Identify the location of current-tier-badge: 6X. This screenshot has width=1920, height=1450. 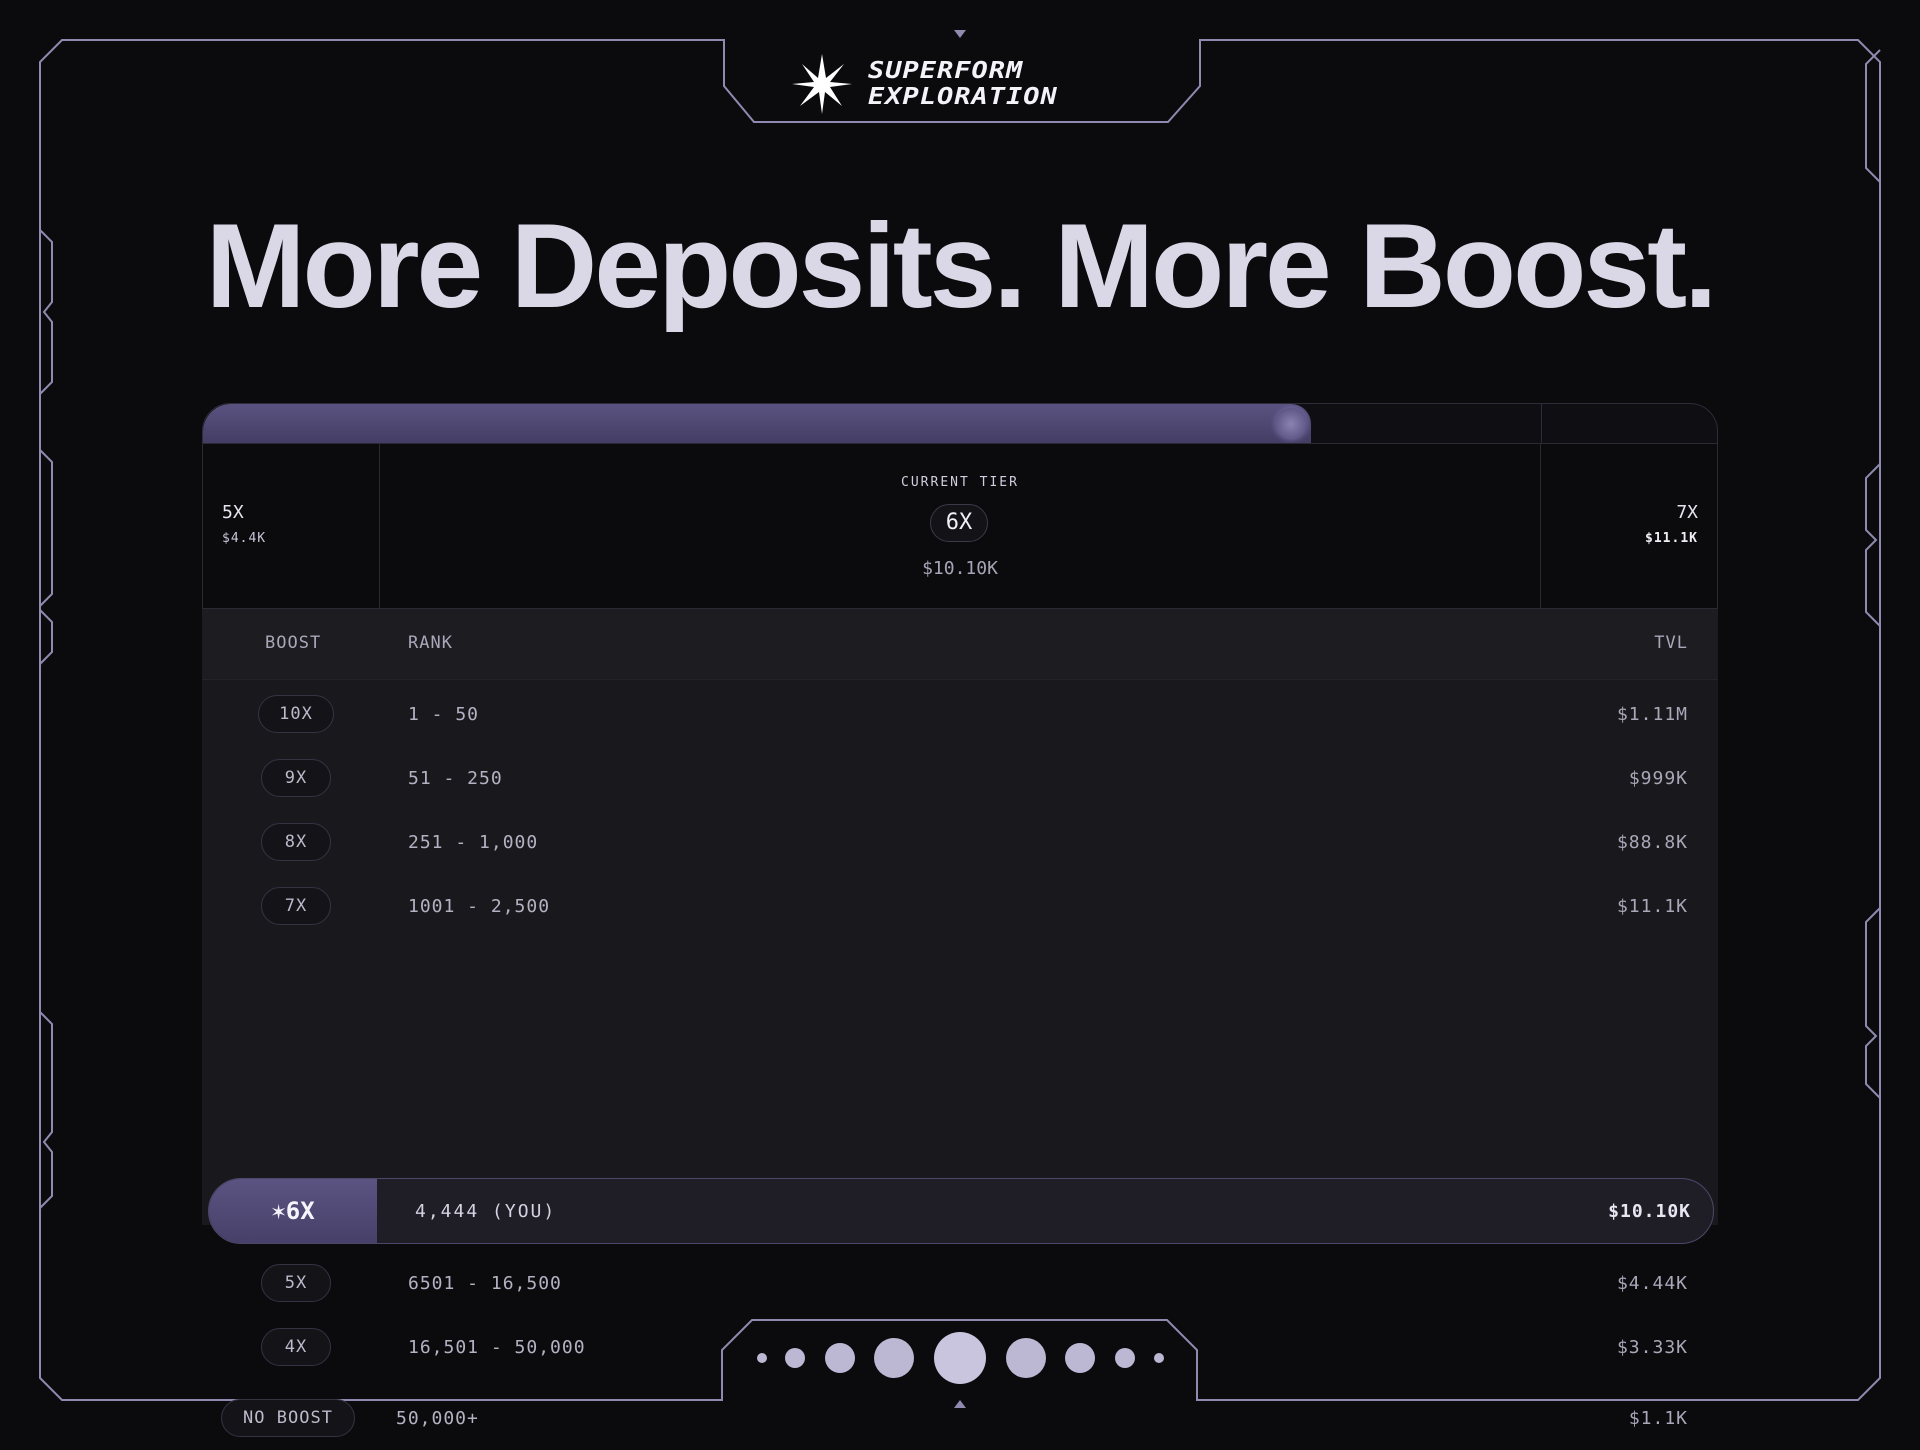
(959, 523).